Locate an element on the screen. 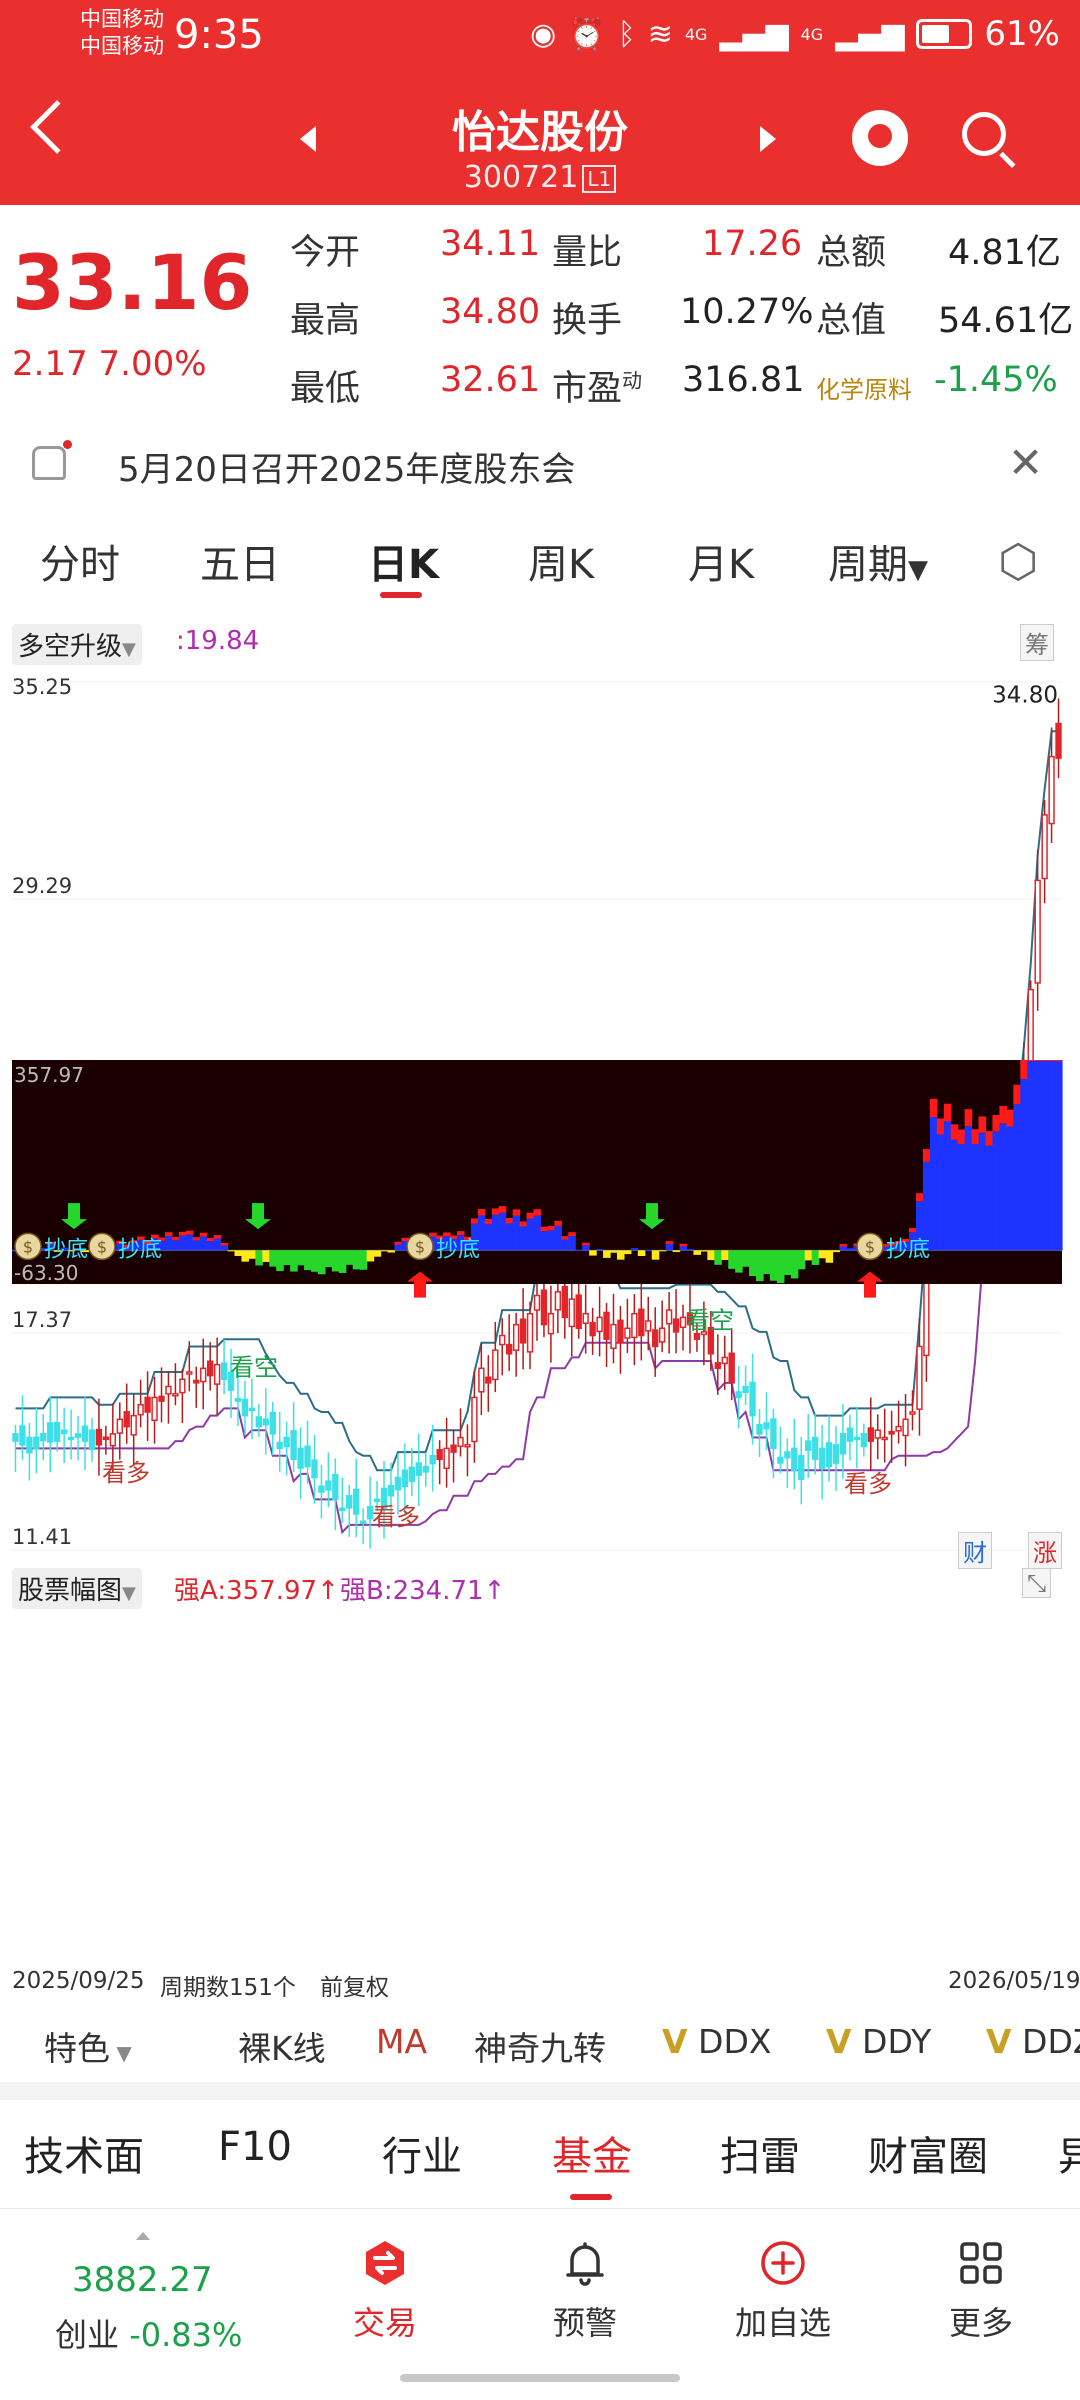 The height and width of the screenshot is (2400, 1080). notice-bar: 5月20日召开2025年度股东会 ✕ is located at coordinates (540, 465).